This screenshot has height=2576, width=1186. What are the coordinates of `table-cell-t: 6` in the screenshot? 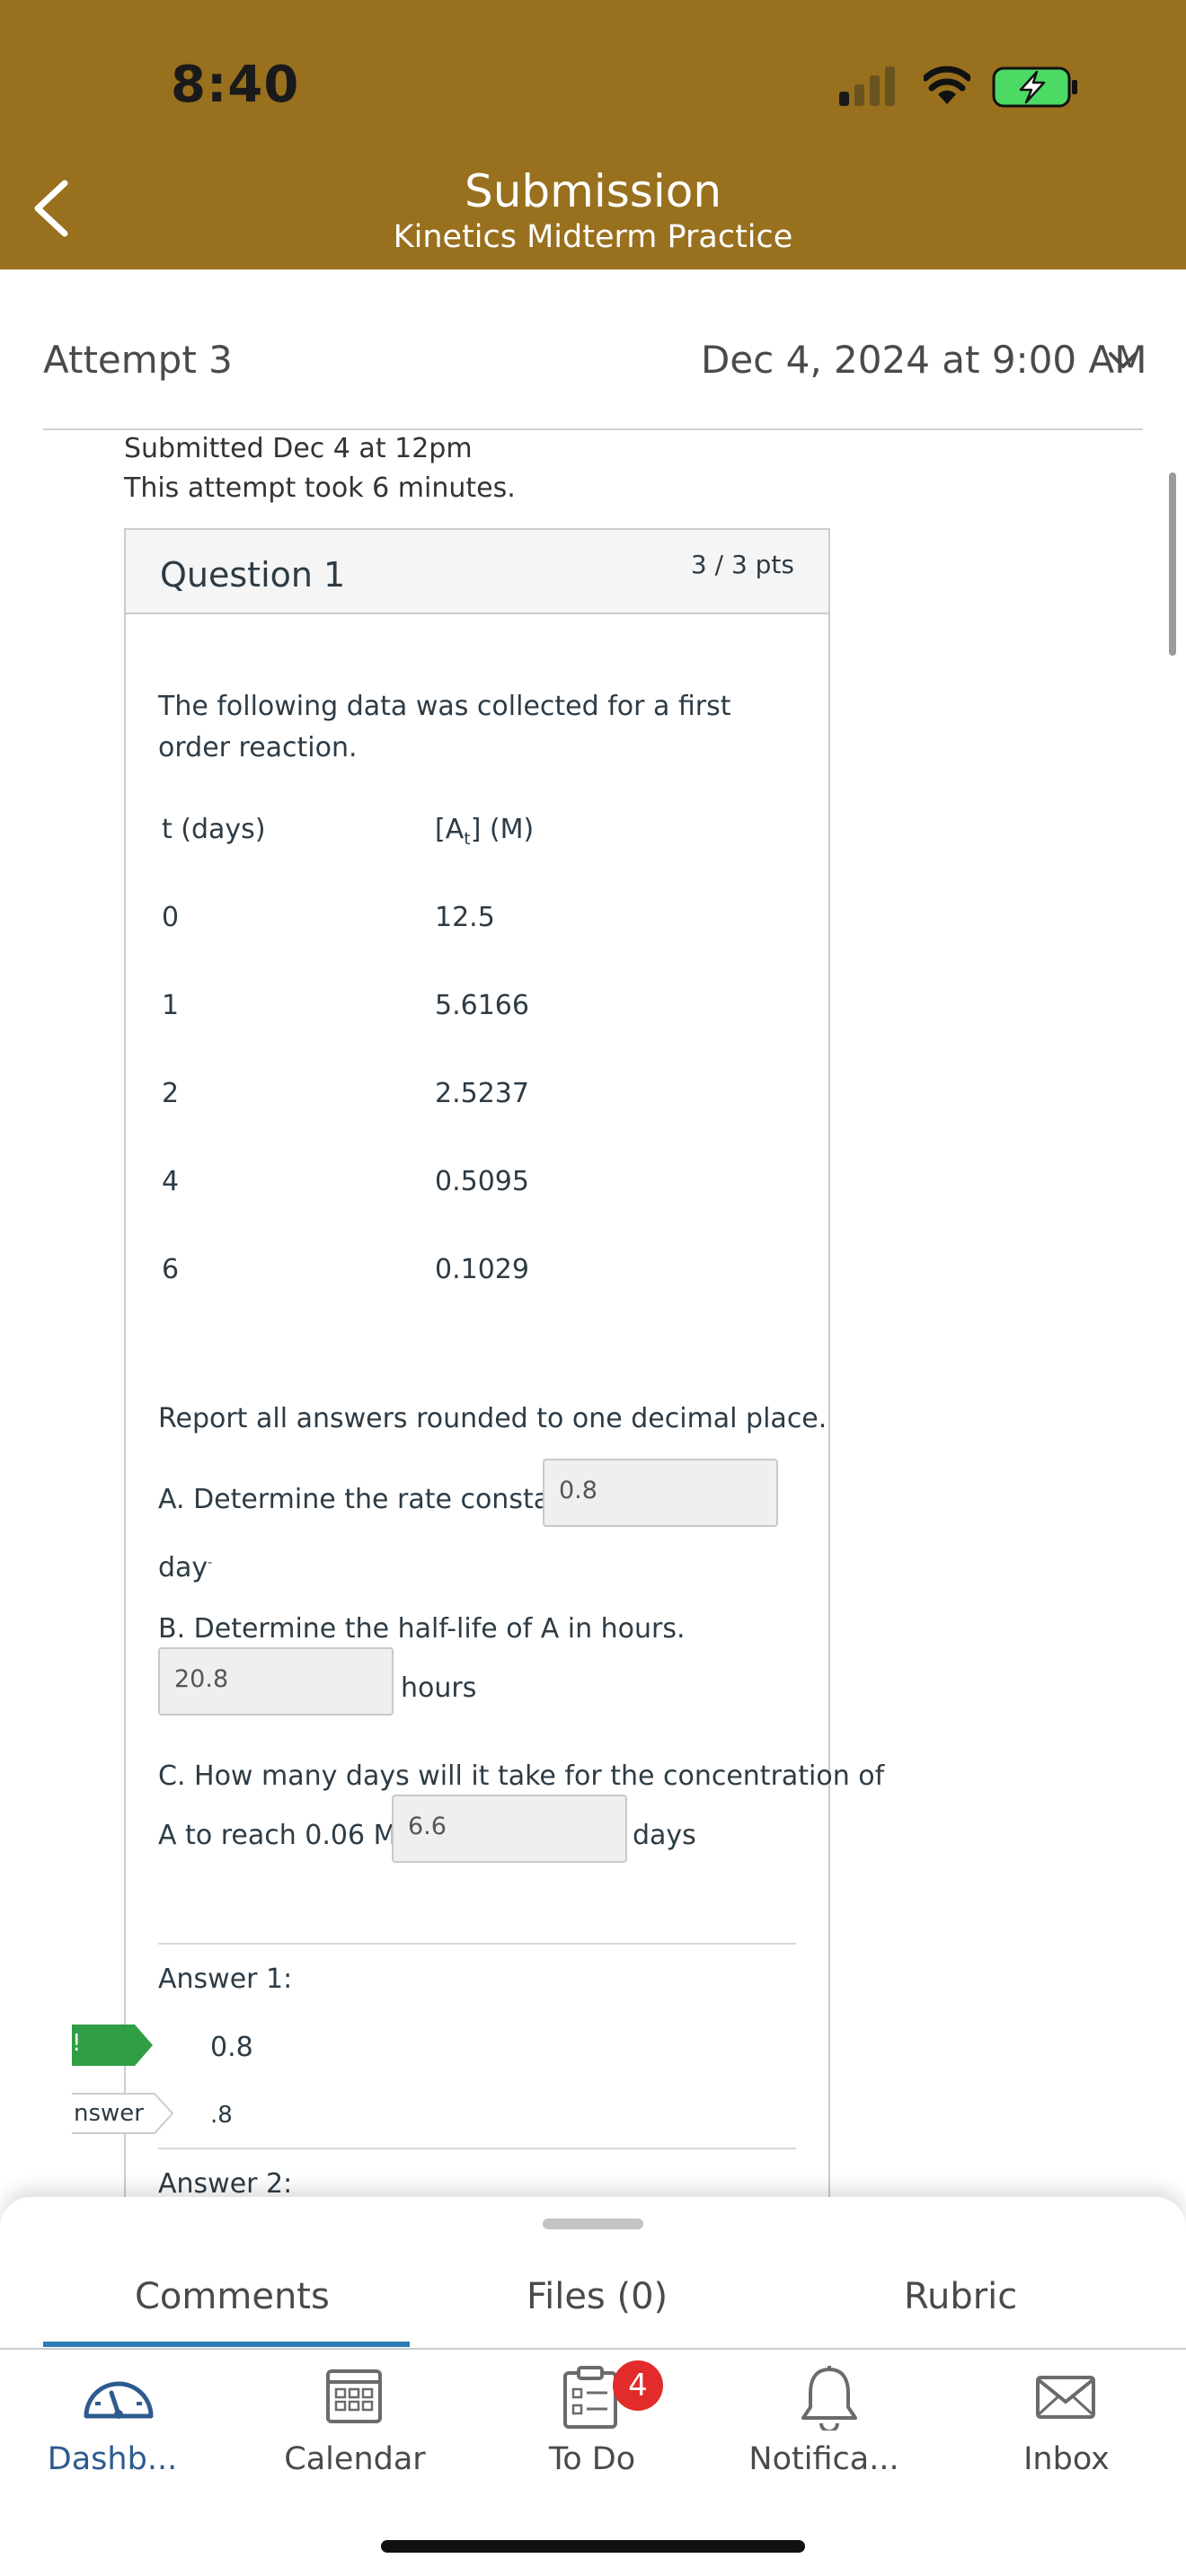 It's located at (171, 1269).